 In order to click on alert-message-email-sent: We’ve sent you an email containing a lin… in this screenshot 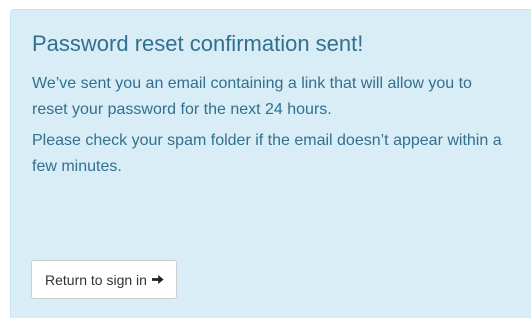, I will do `click(252, 96)`.